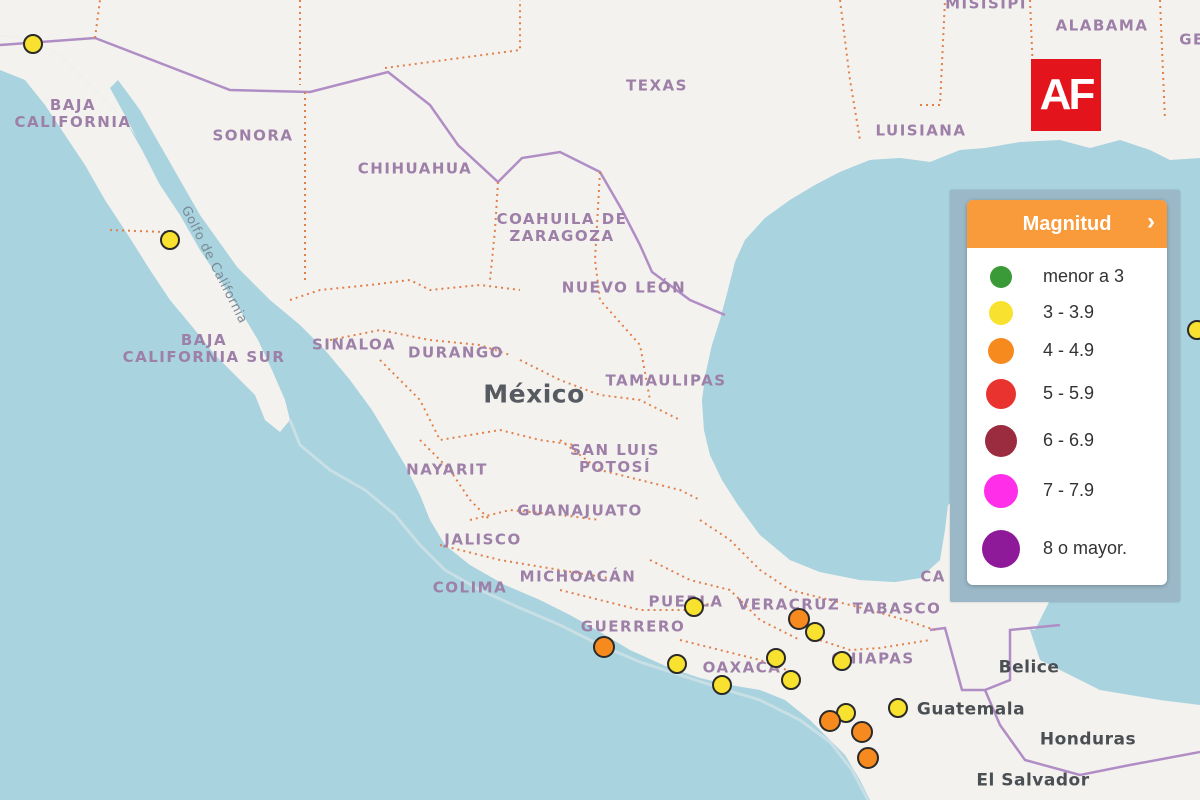 This screenshot has height=800, width=1200. I want to click on state-label-luisiana: LUISIANA, so click(921, 130).